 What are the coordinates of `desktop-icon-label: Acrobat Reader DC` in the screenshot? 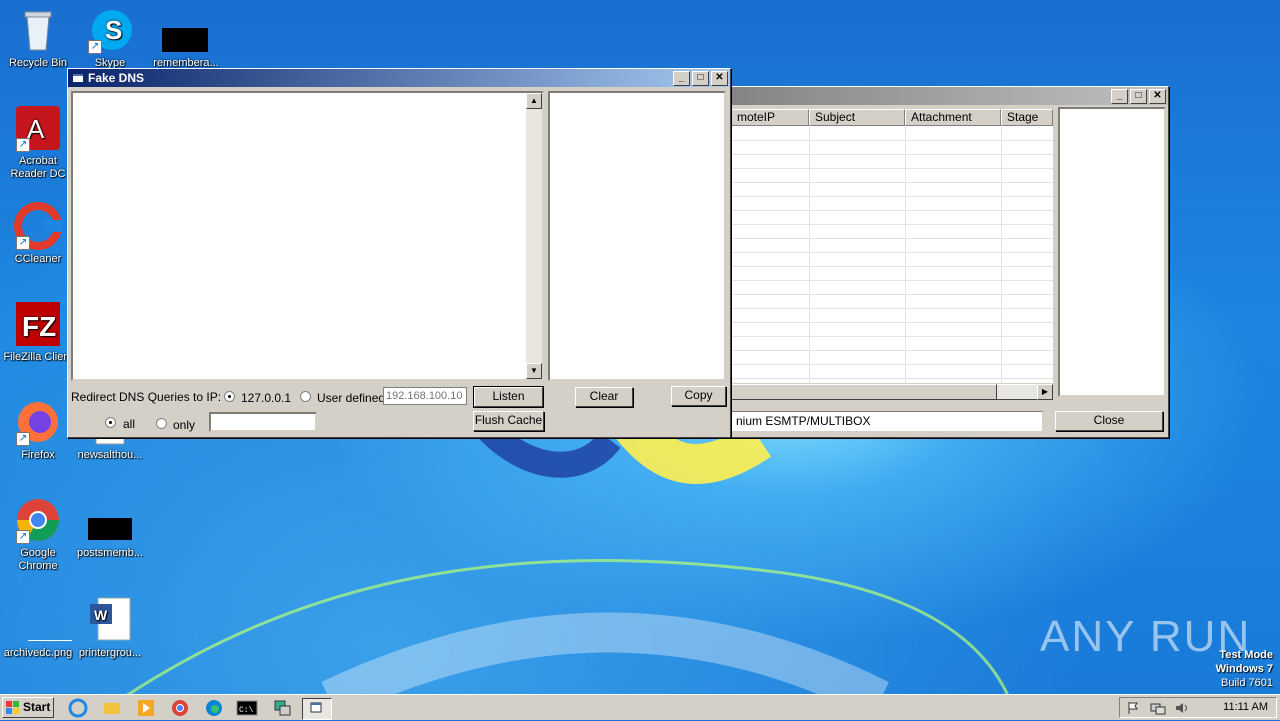 It's located at (38, 167).